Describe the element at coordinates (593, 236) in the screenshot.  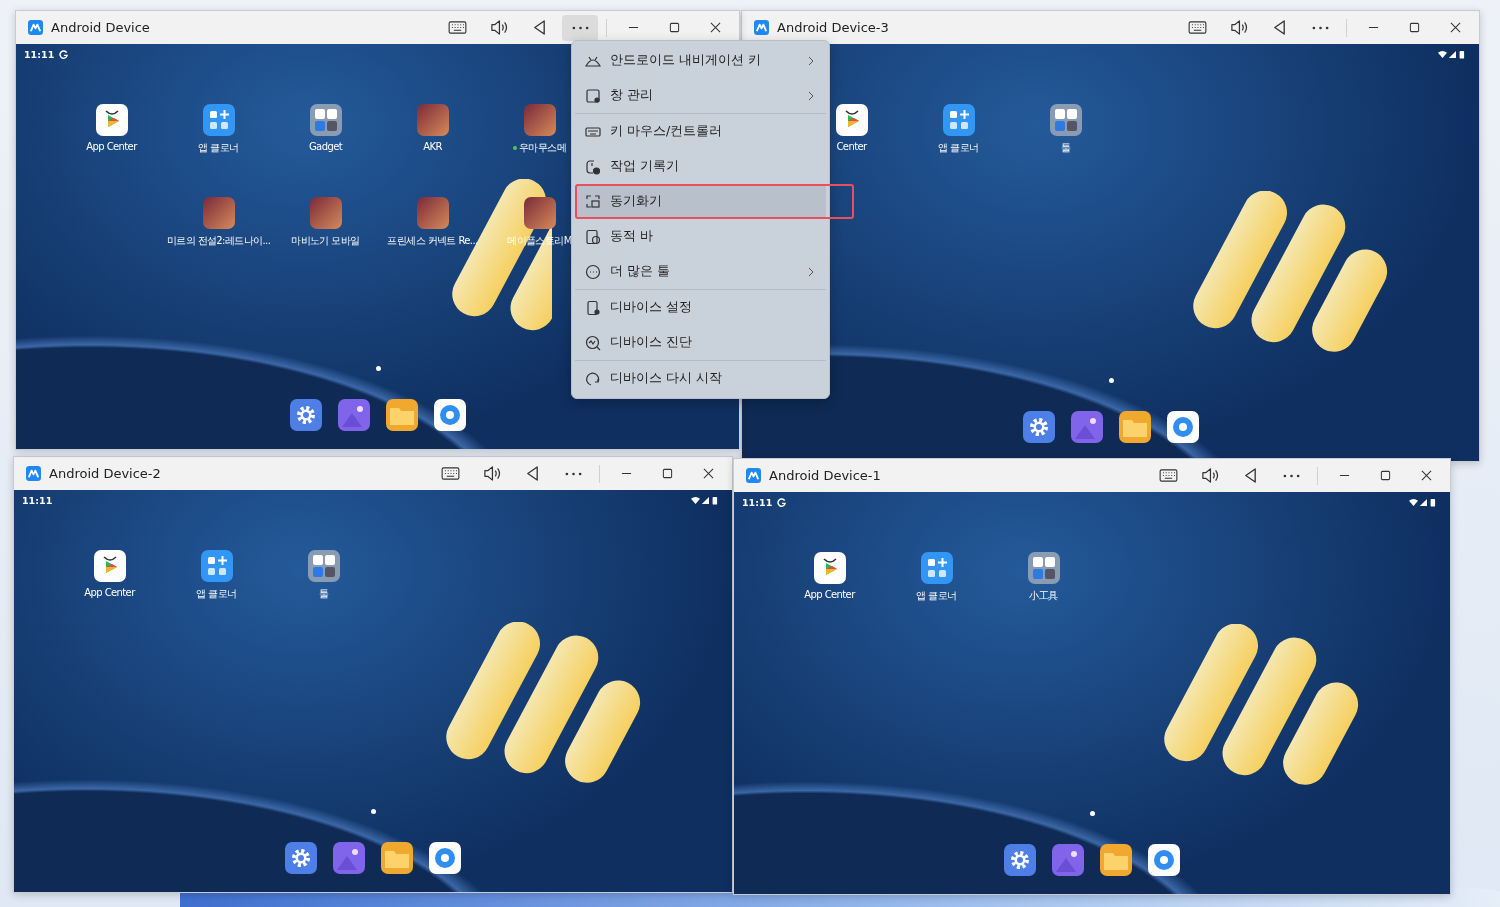
I see `document-clock-icon` at that location.